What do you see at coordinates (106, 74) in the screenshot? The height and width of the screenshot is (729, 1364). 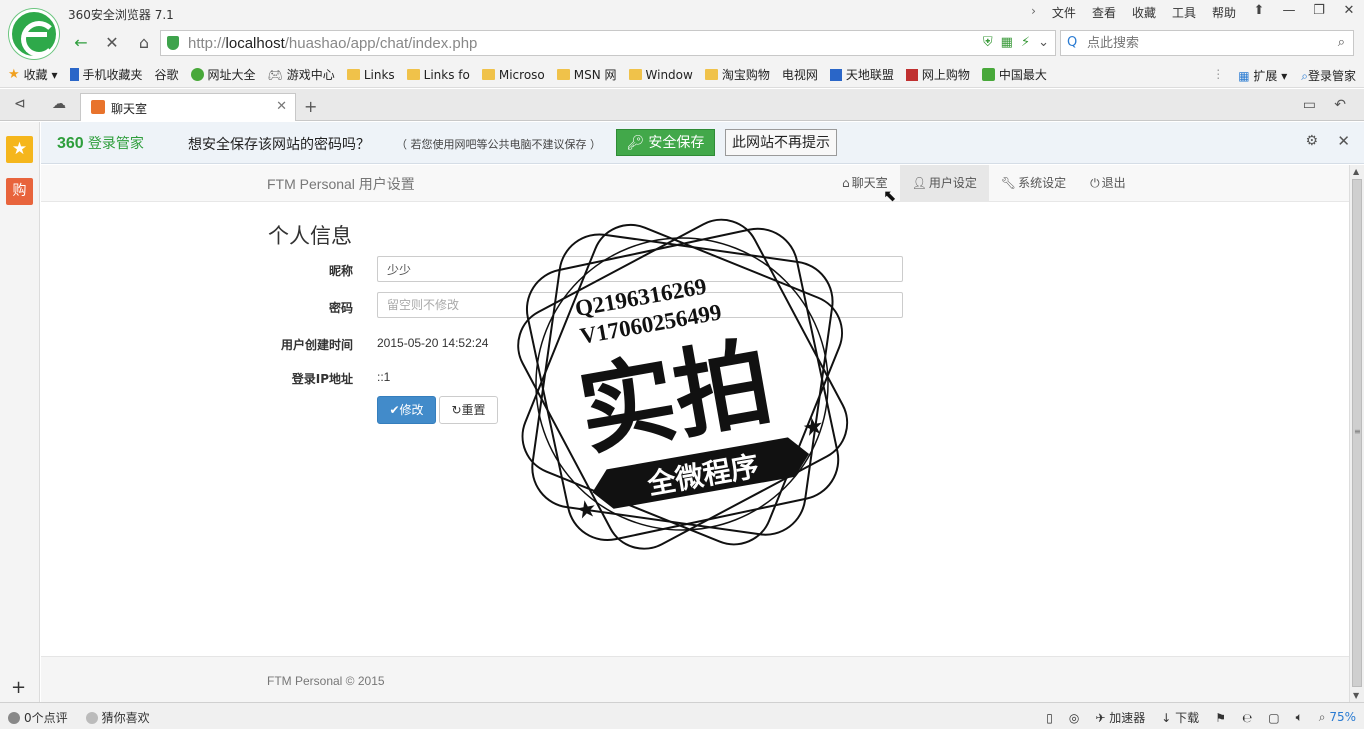 I see `bookmark-mobile: 手机收藏夹` at bounding box center [106, 74].